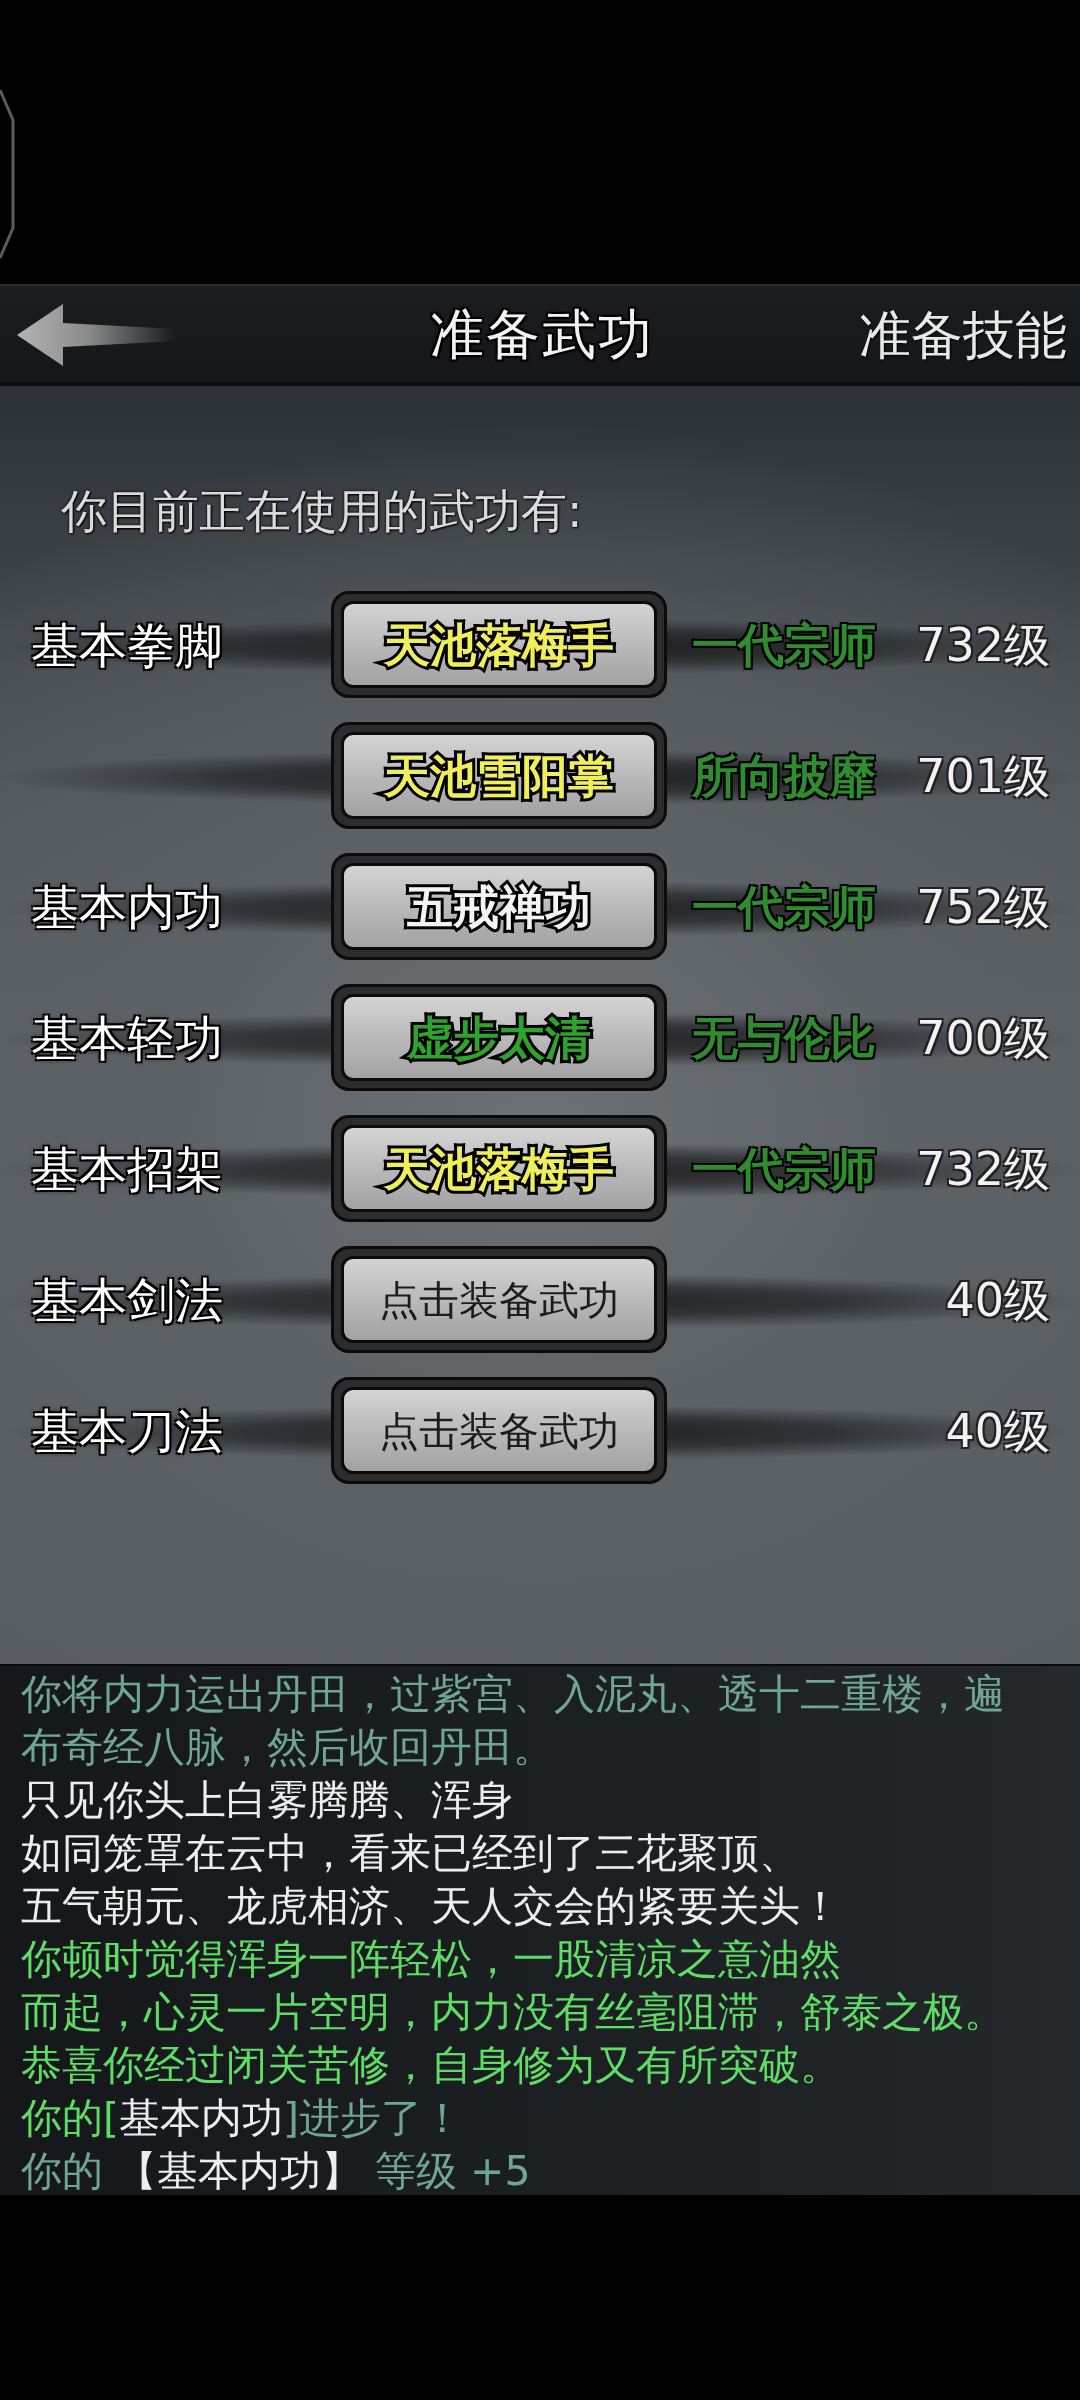 The height and width of the screenshot is (2400, 1080). What do you see at coordinates (8, 174) in the screenshot?
I see `outline-edge-icon` at bounding box center [8, 174].